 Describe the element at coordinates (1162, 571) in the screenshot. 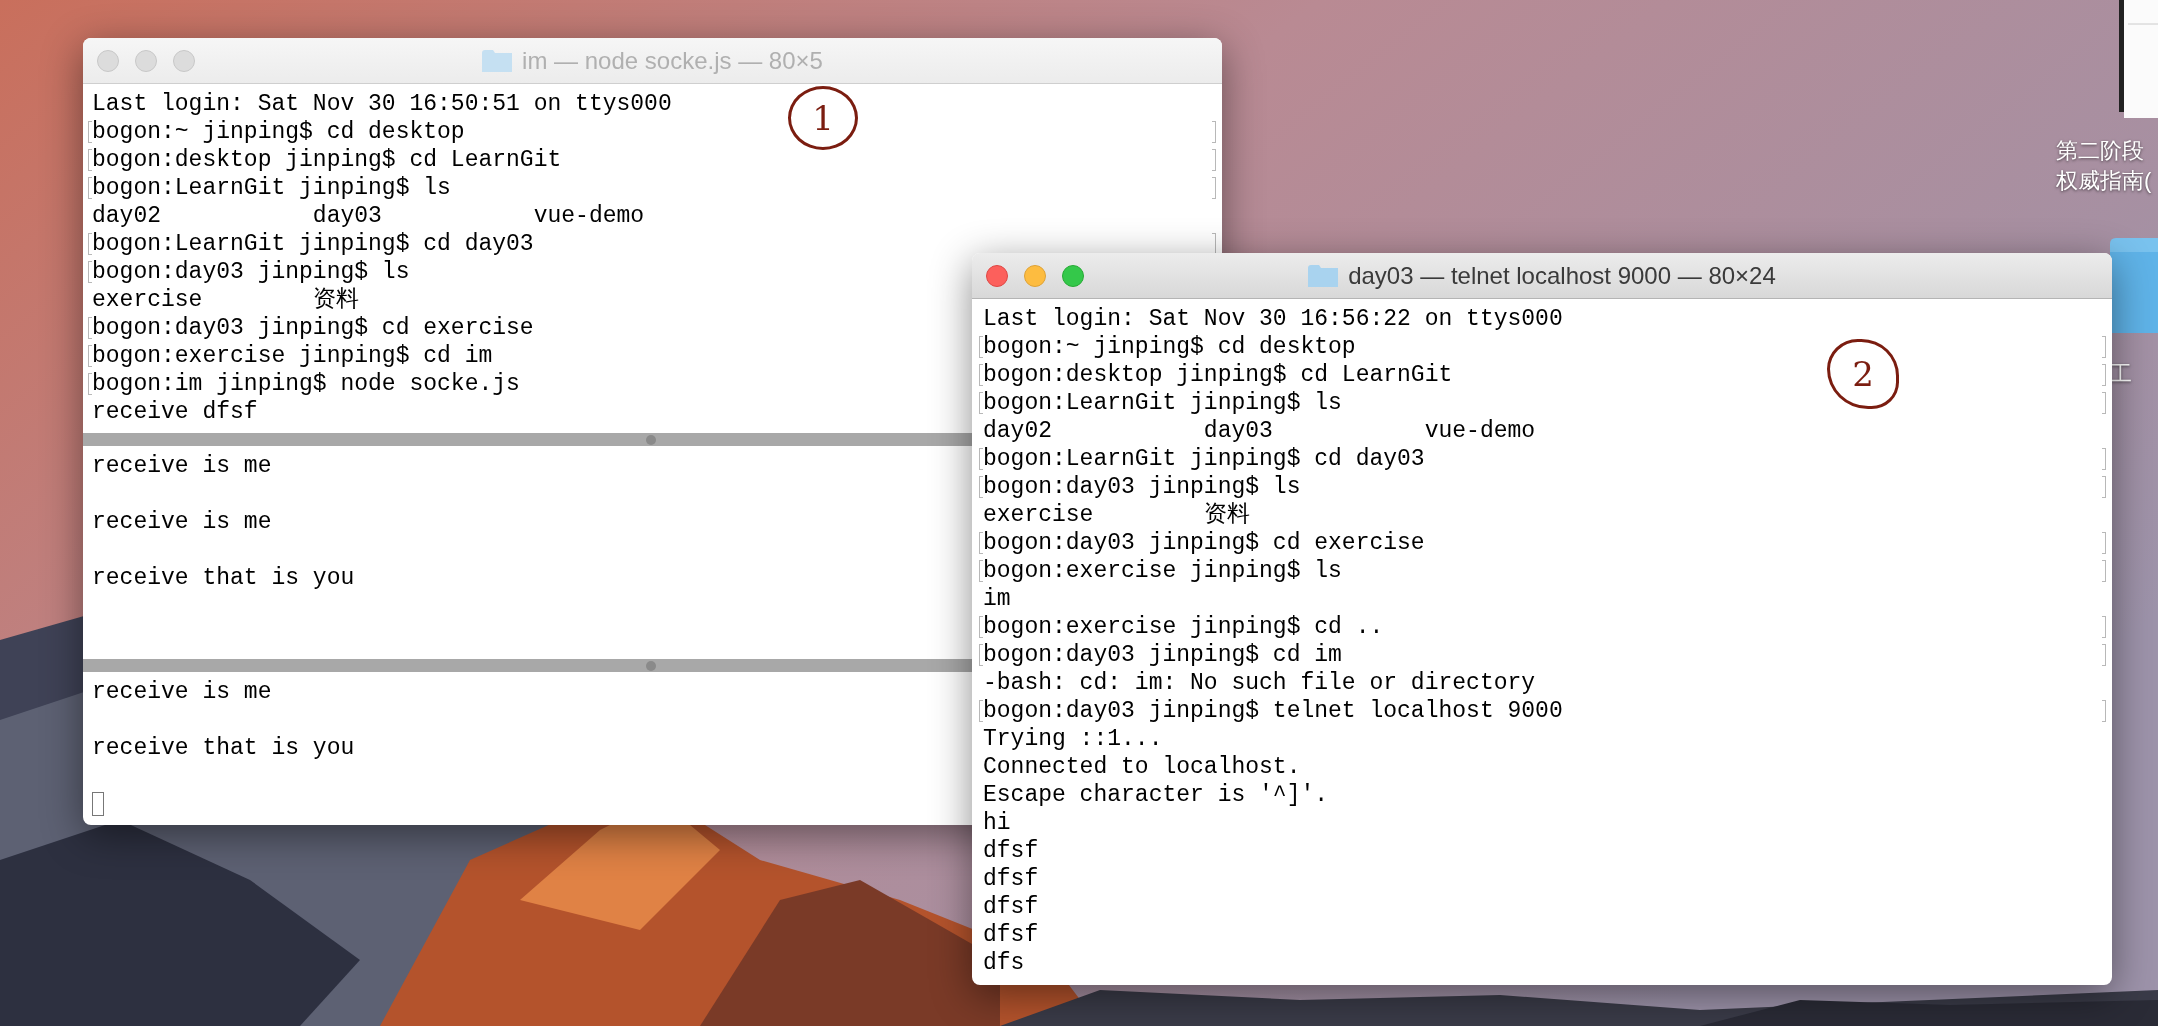

I see `terminal-line: bogon:exercise jinping$ ls` at that location.